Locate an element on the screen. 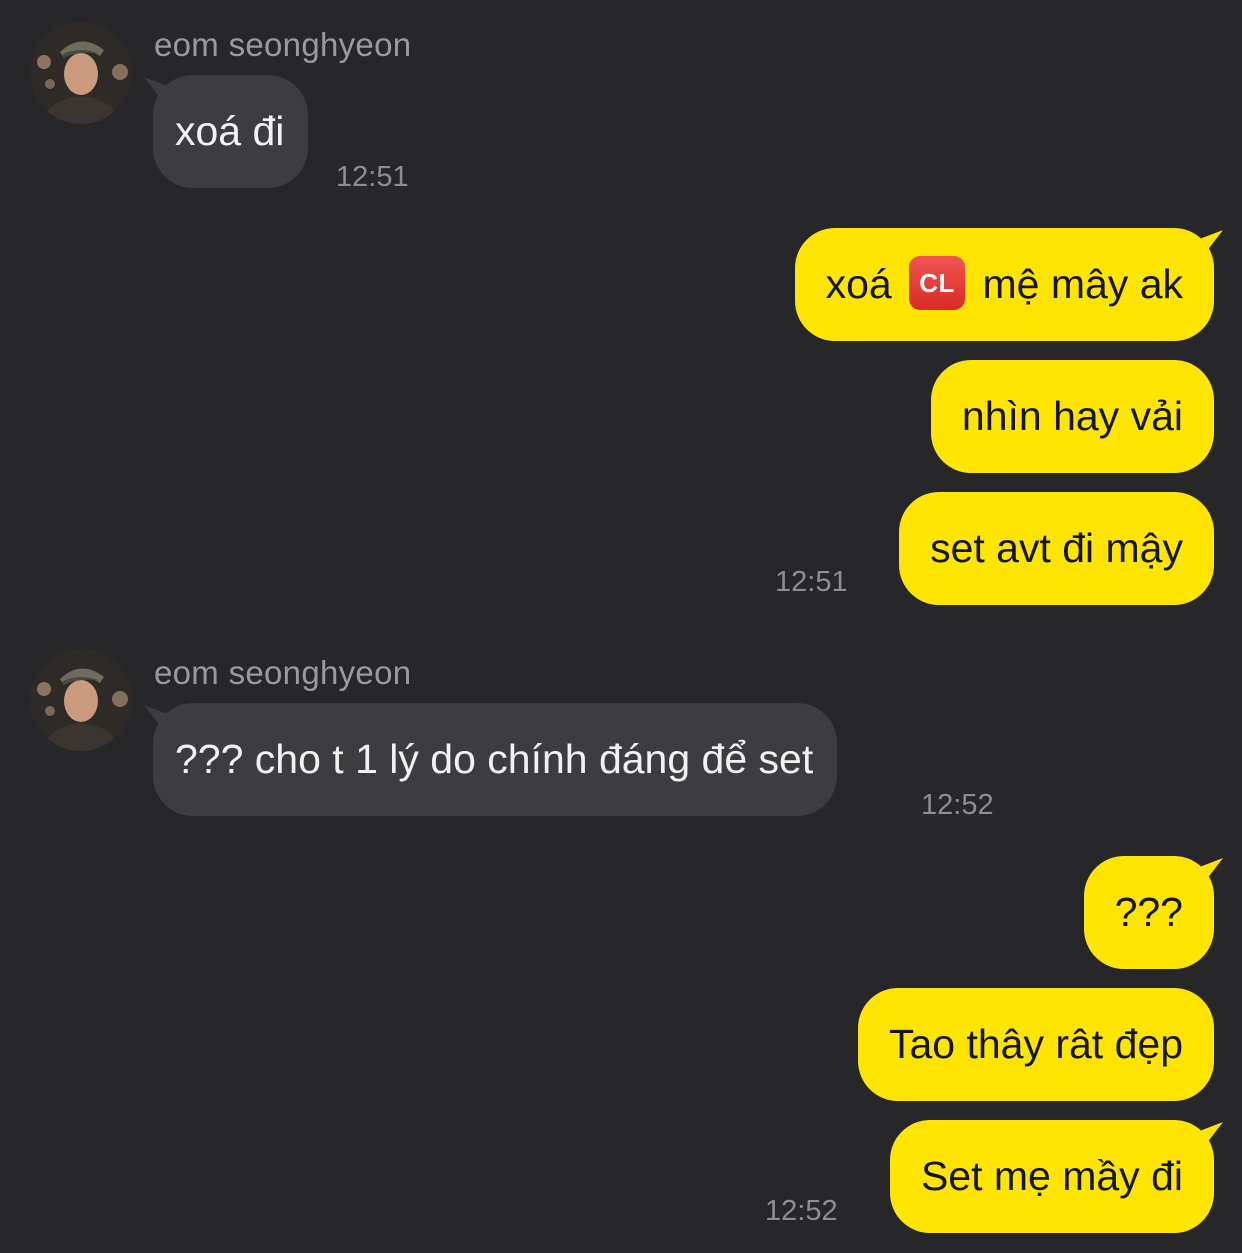  message-bubble-outgoing: set avt đi mậy is located at coordinates (1056, 548).